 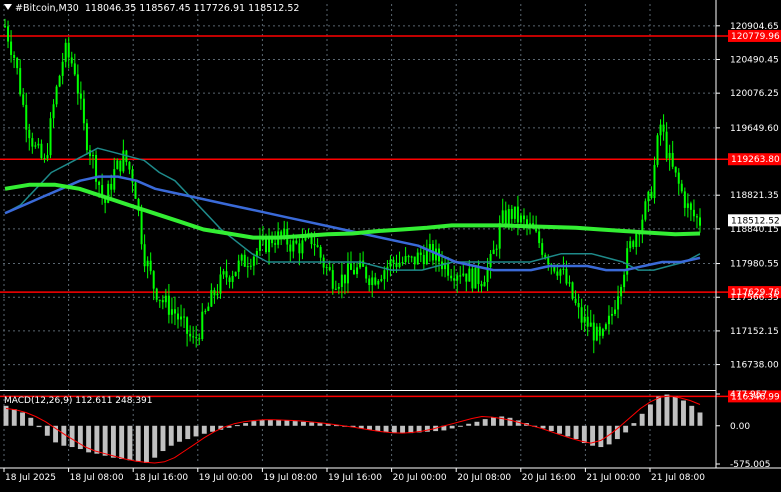 What do you see at coordinates (355, 478) in the screenshot?
I see `time-tick-label: 19 Jul 16:00` at bounding box center [355, 478].